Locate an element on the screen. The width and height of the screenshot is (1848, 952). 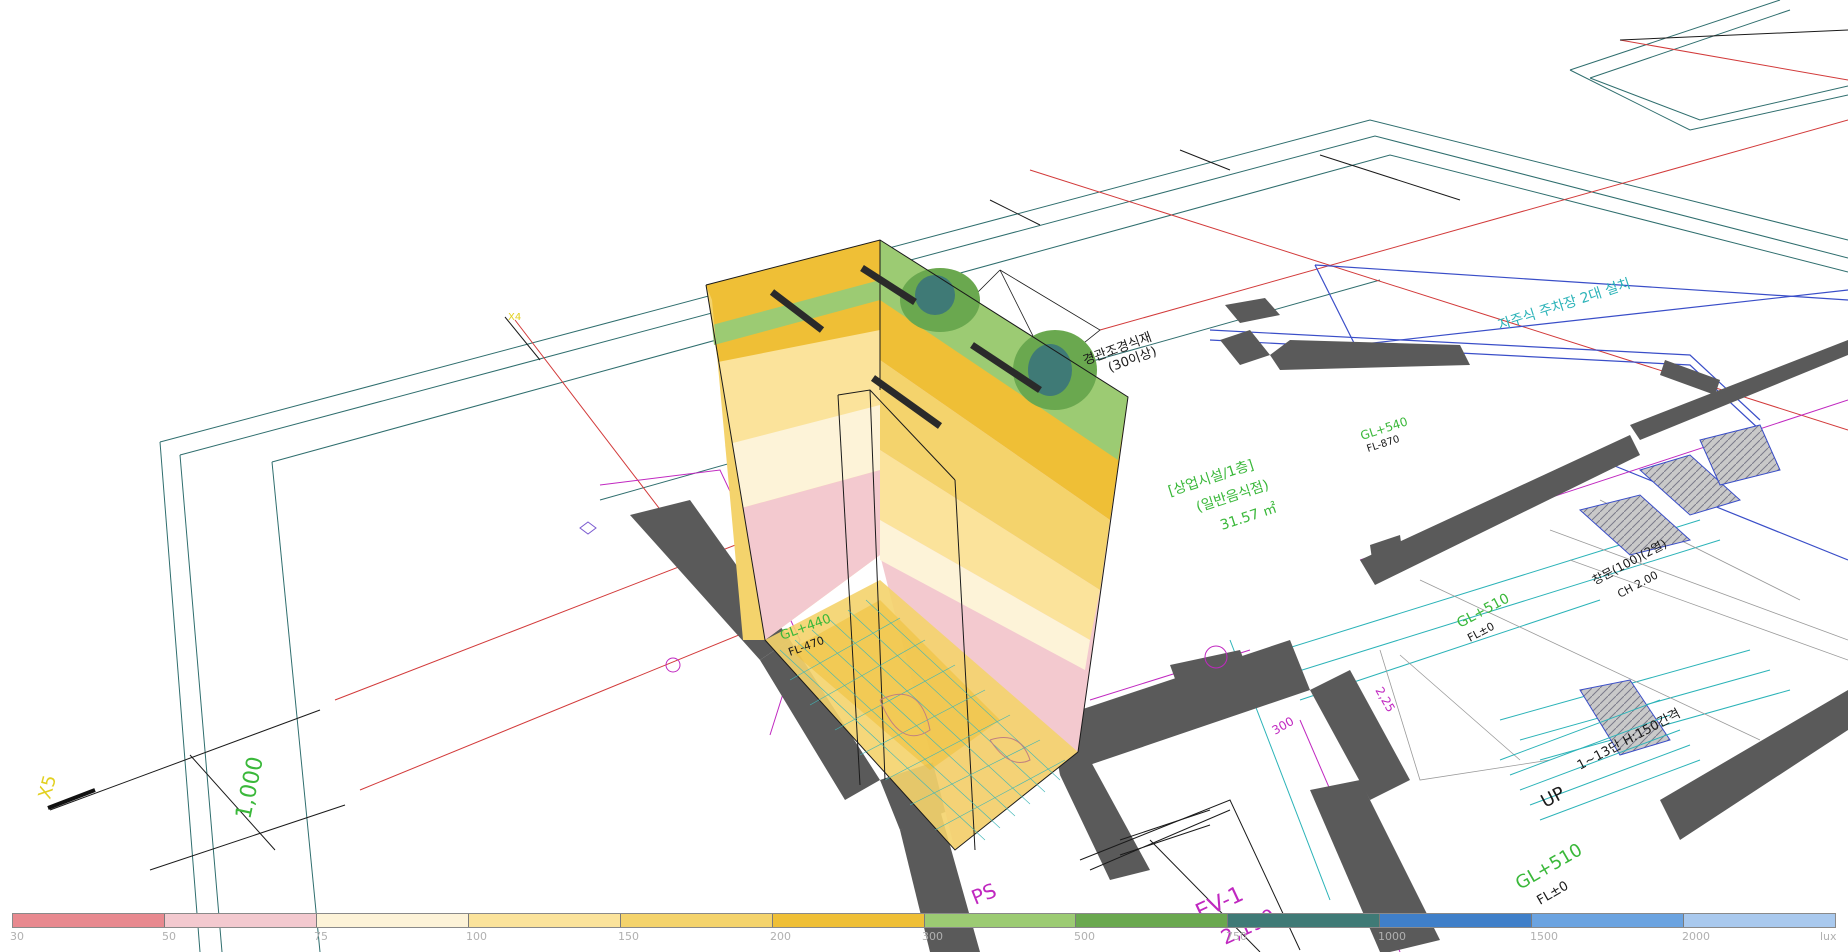
legend-tick: 30 is located at coordinates (17, 936).